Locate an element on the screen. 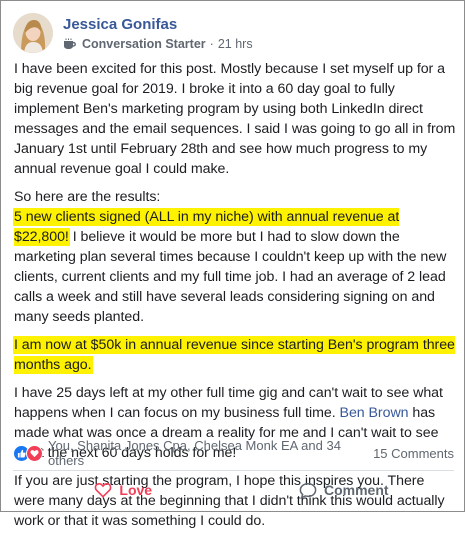 This screenshot has width=465, height=539. comment-button-label: Comment is located at coordinates (356, 490).